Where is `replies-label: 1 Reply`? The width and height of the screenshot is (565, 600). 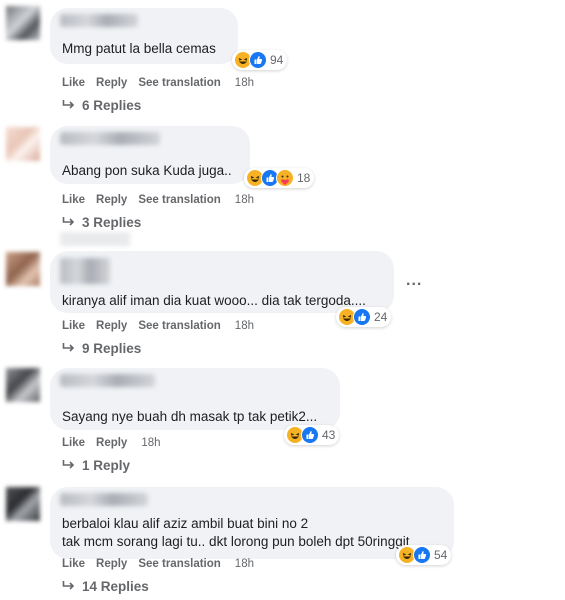
replies-label: 1 Reply is located at coordinates (106, 465).